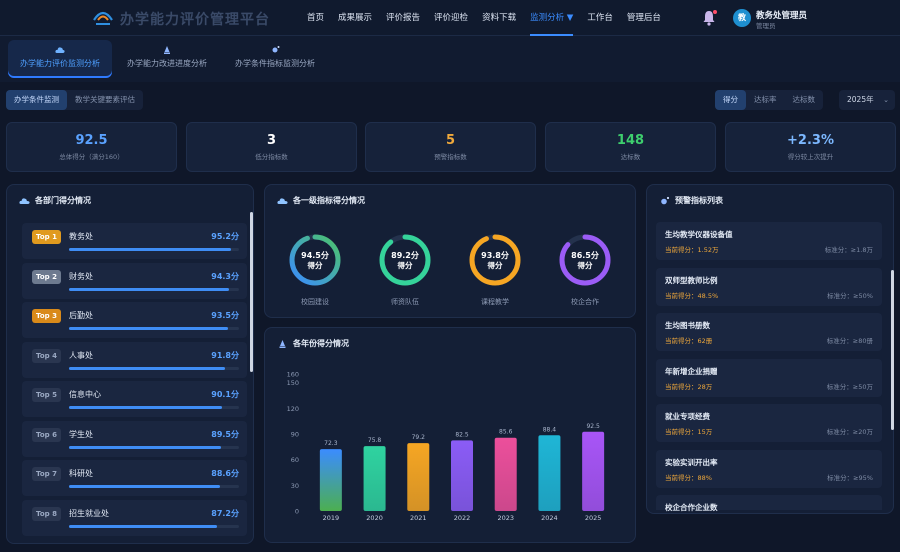  What do you see at coordinates (134, 241) in the screenshot?
I see `dept-row: Top 1 教务处 95.2分` at bounding box center [134, 241].